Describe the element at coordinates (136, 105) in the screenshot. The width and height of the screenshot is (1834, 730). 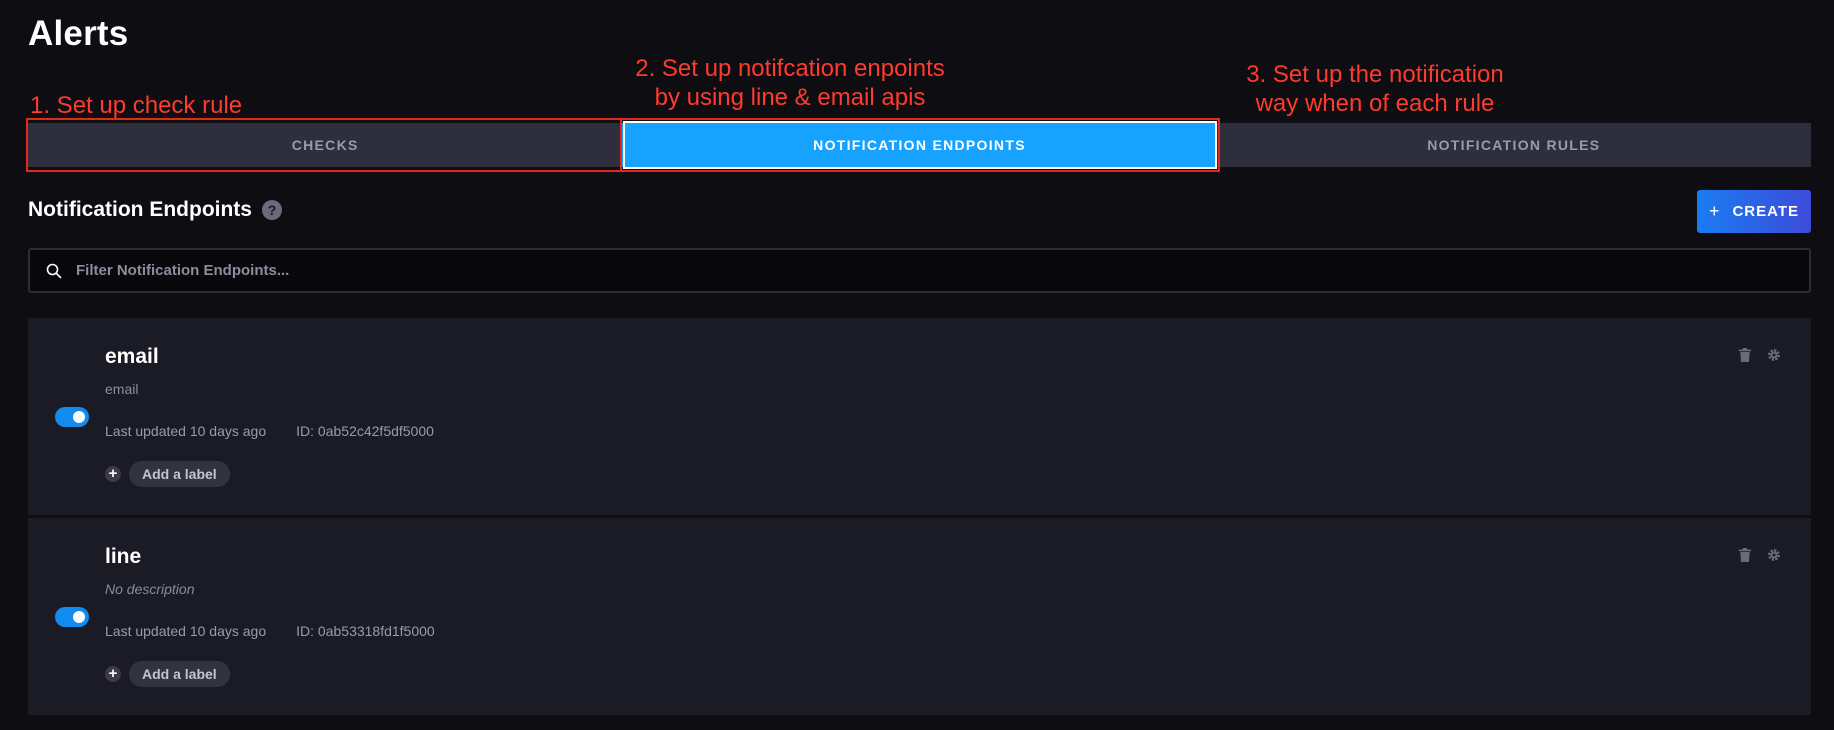
I see `annotation-step-1: 1. Set up check rule` at that location.